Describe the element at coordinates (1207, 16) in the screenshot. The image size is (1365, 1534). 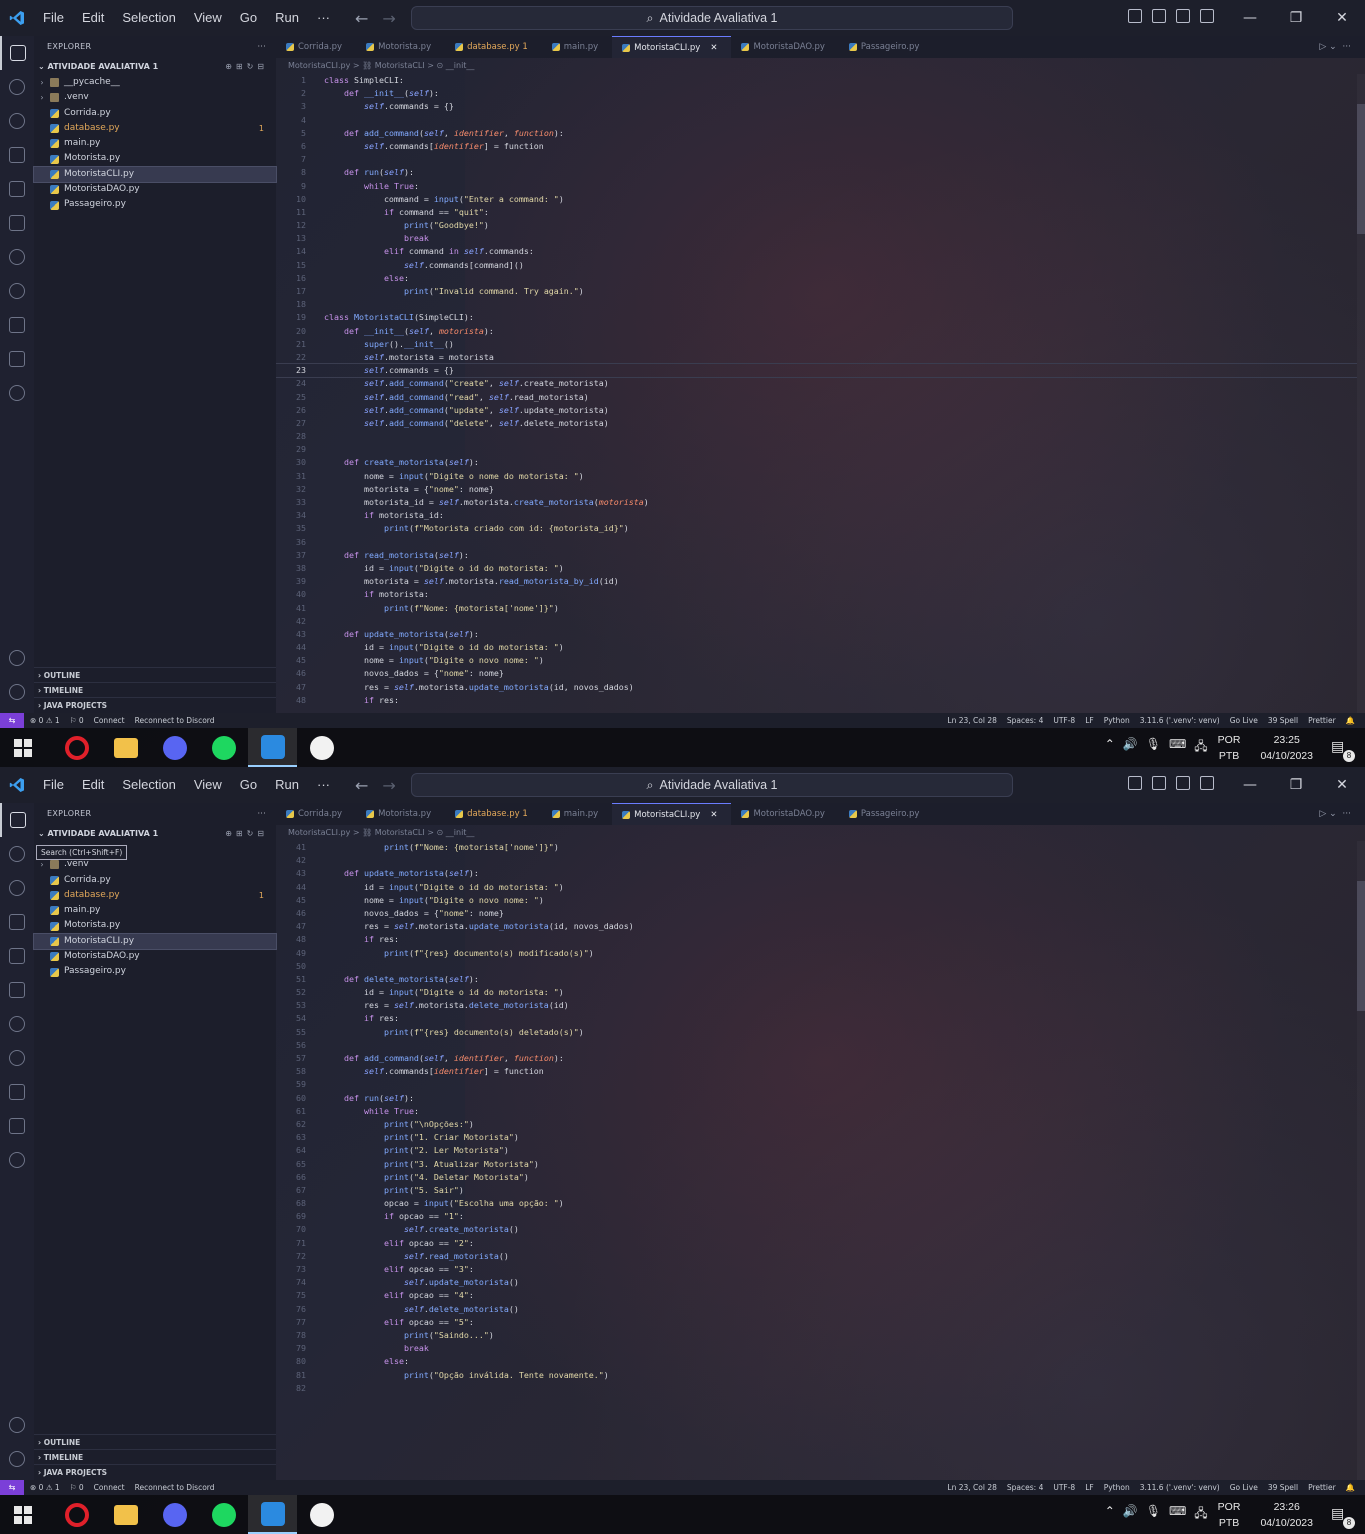
I see `customize-layout-icon` at that location.